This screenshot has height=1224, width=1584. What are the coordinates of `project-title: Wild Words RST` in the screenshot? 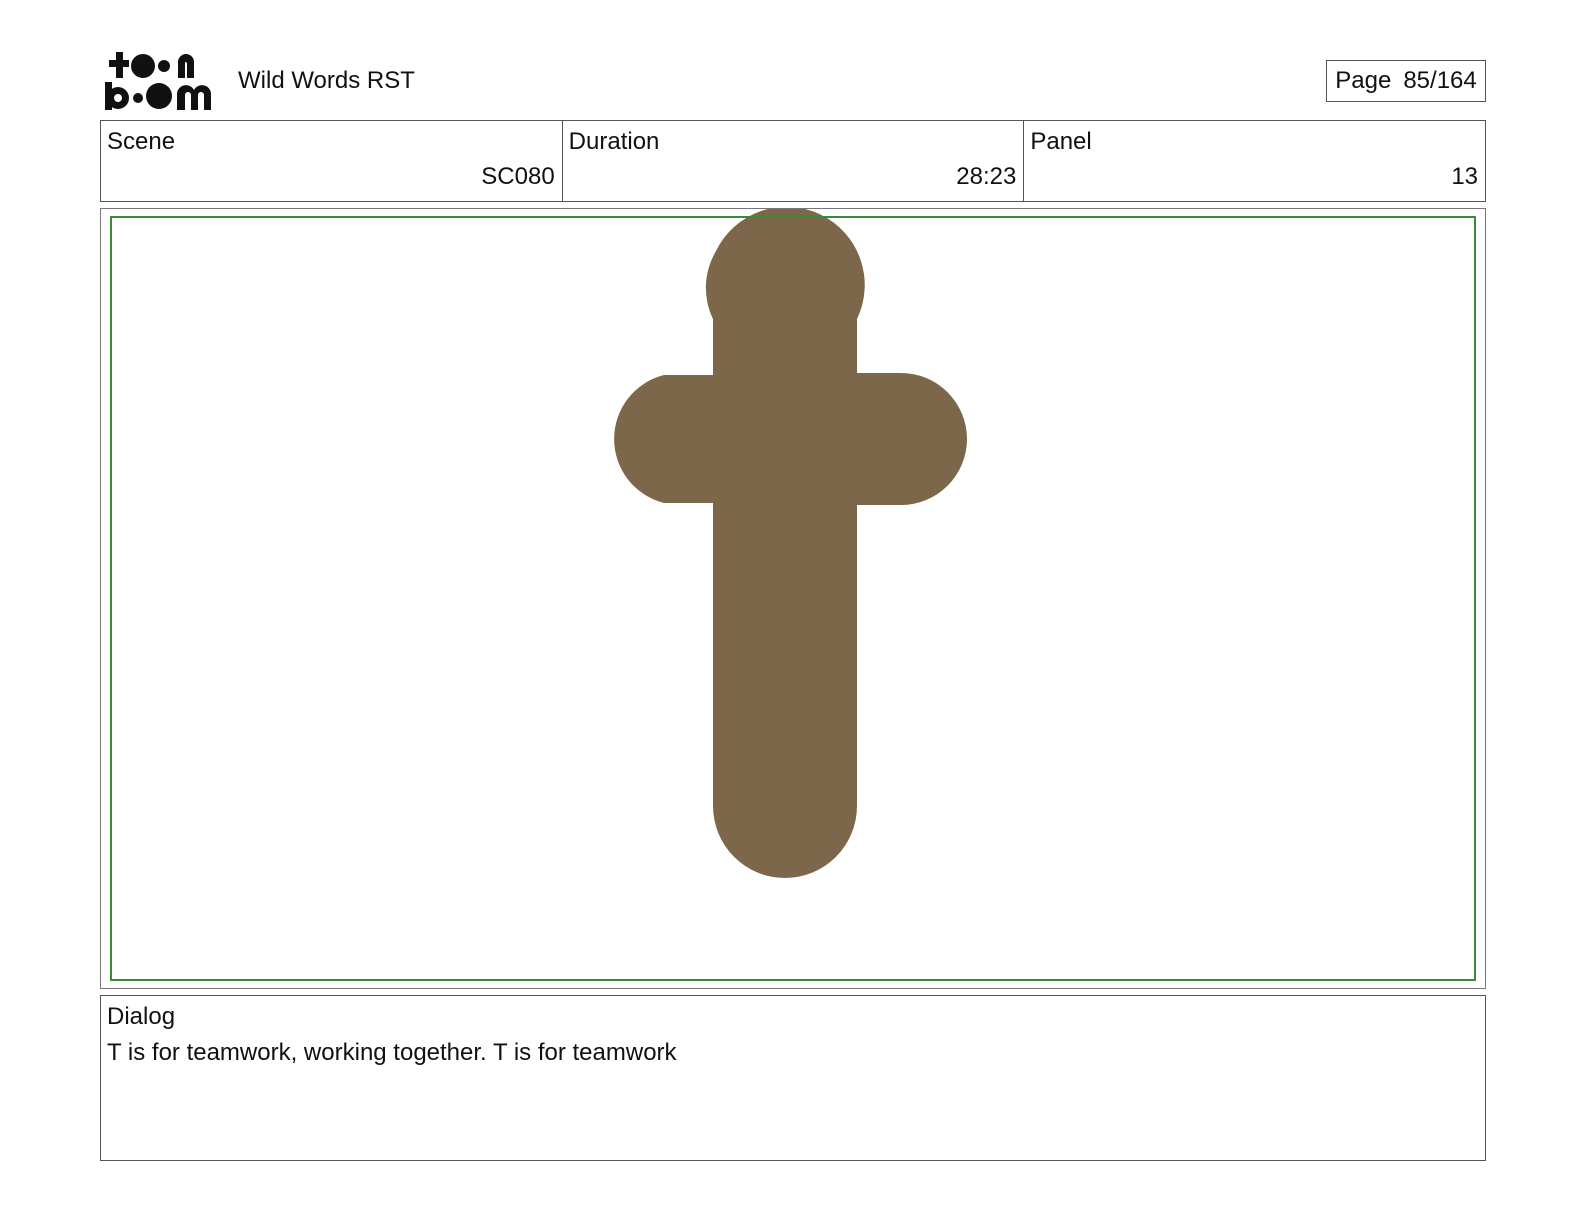 It's located at (326, 80).